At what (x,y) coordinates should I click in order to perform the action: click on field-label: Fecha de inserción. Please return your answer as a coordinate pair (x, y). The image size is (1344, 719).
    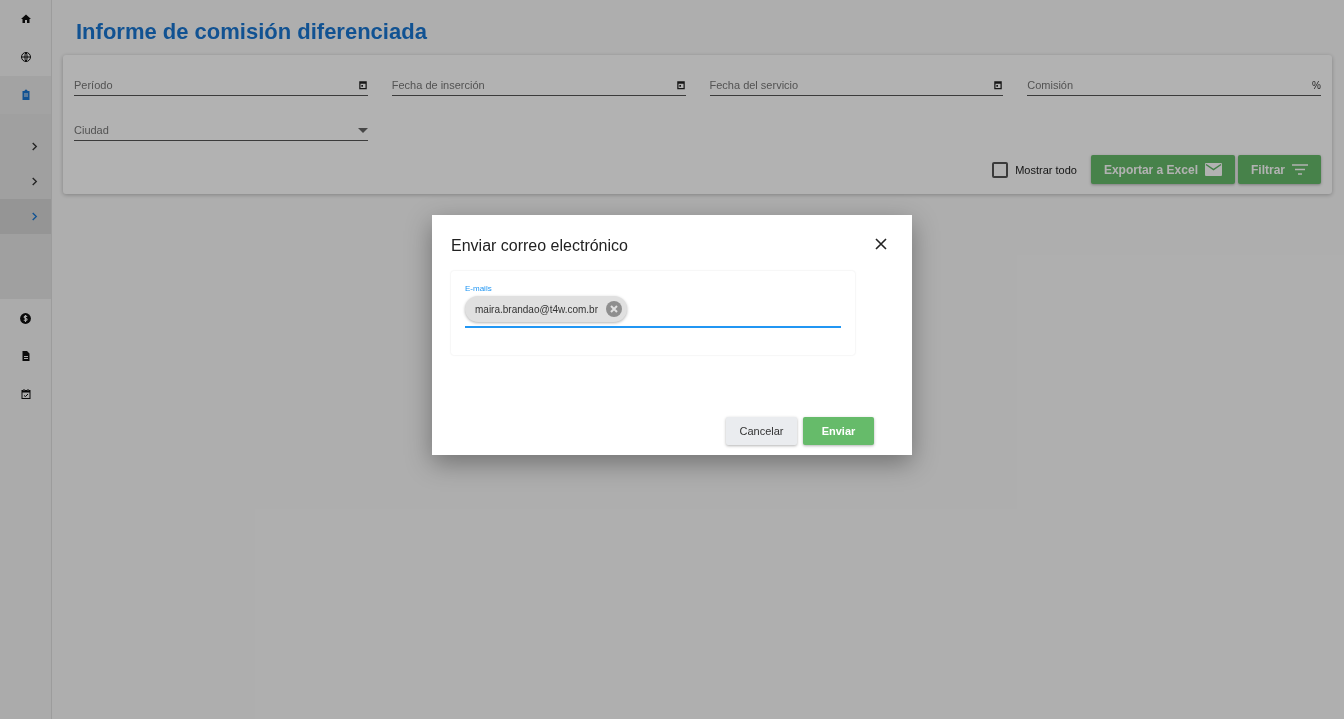
    Looking at the image, I should click on (438, 85).